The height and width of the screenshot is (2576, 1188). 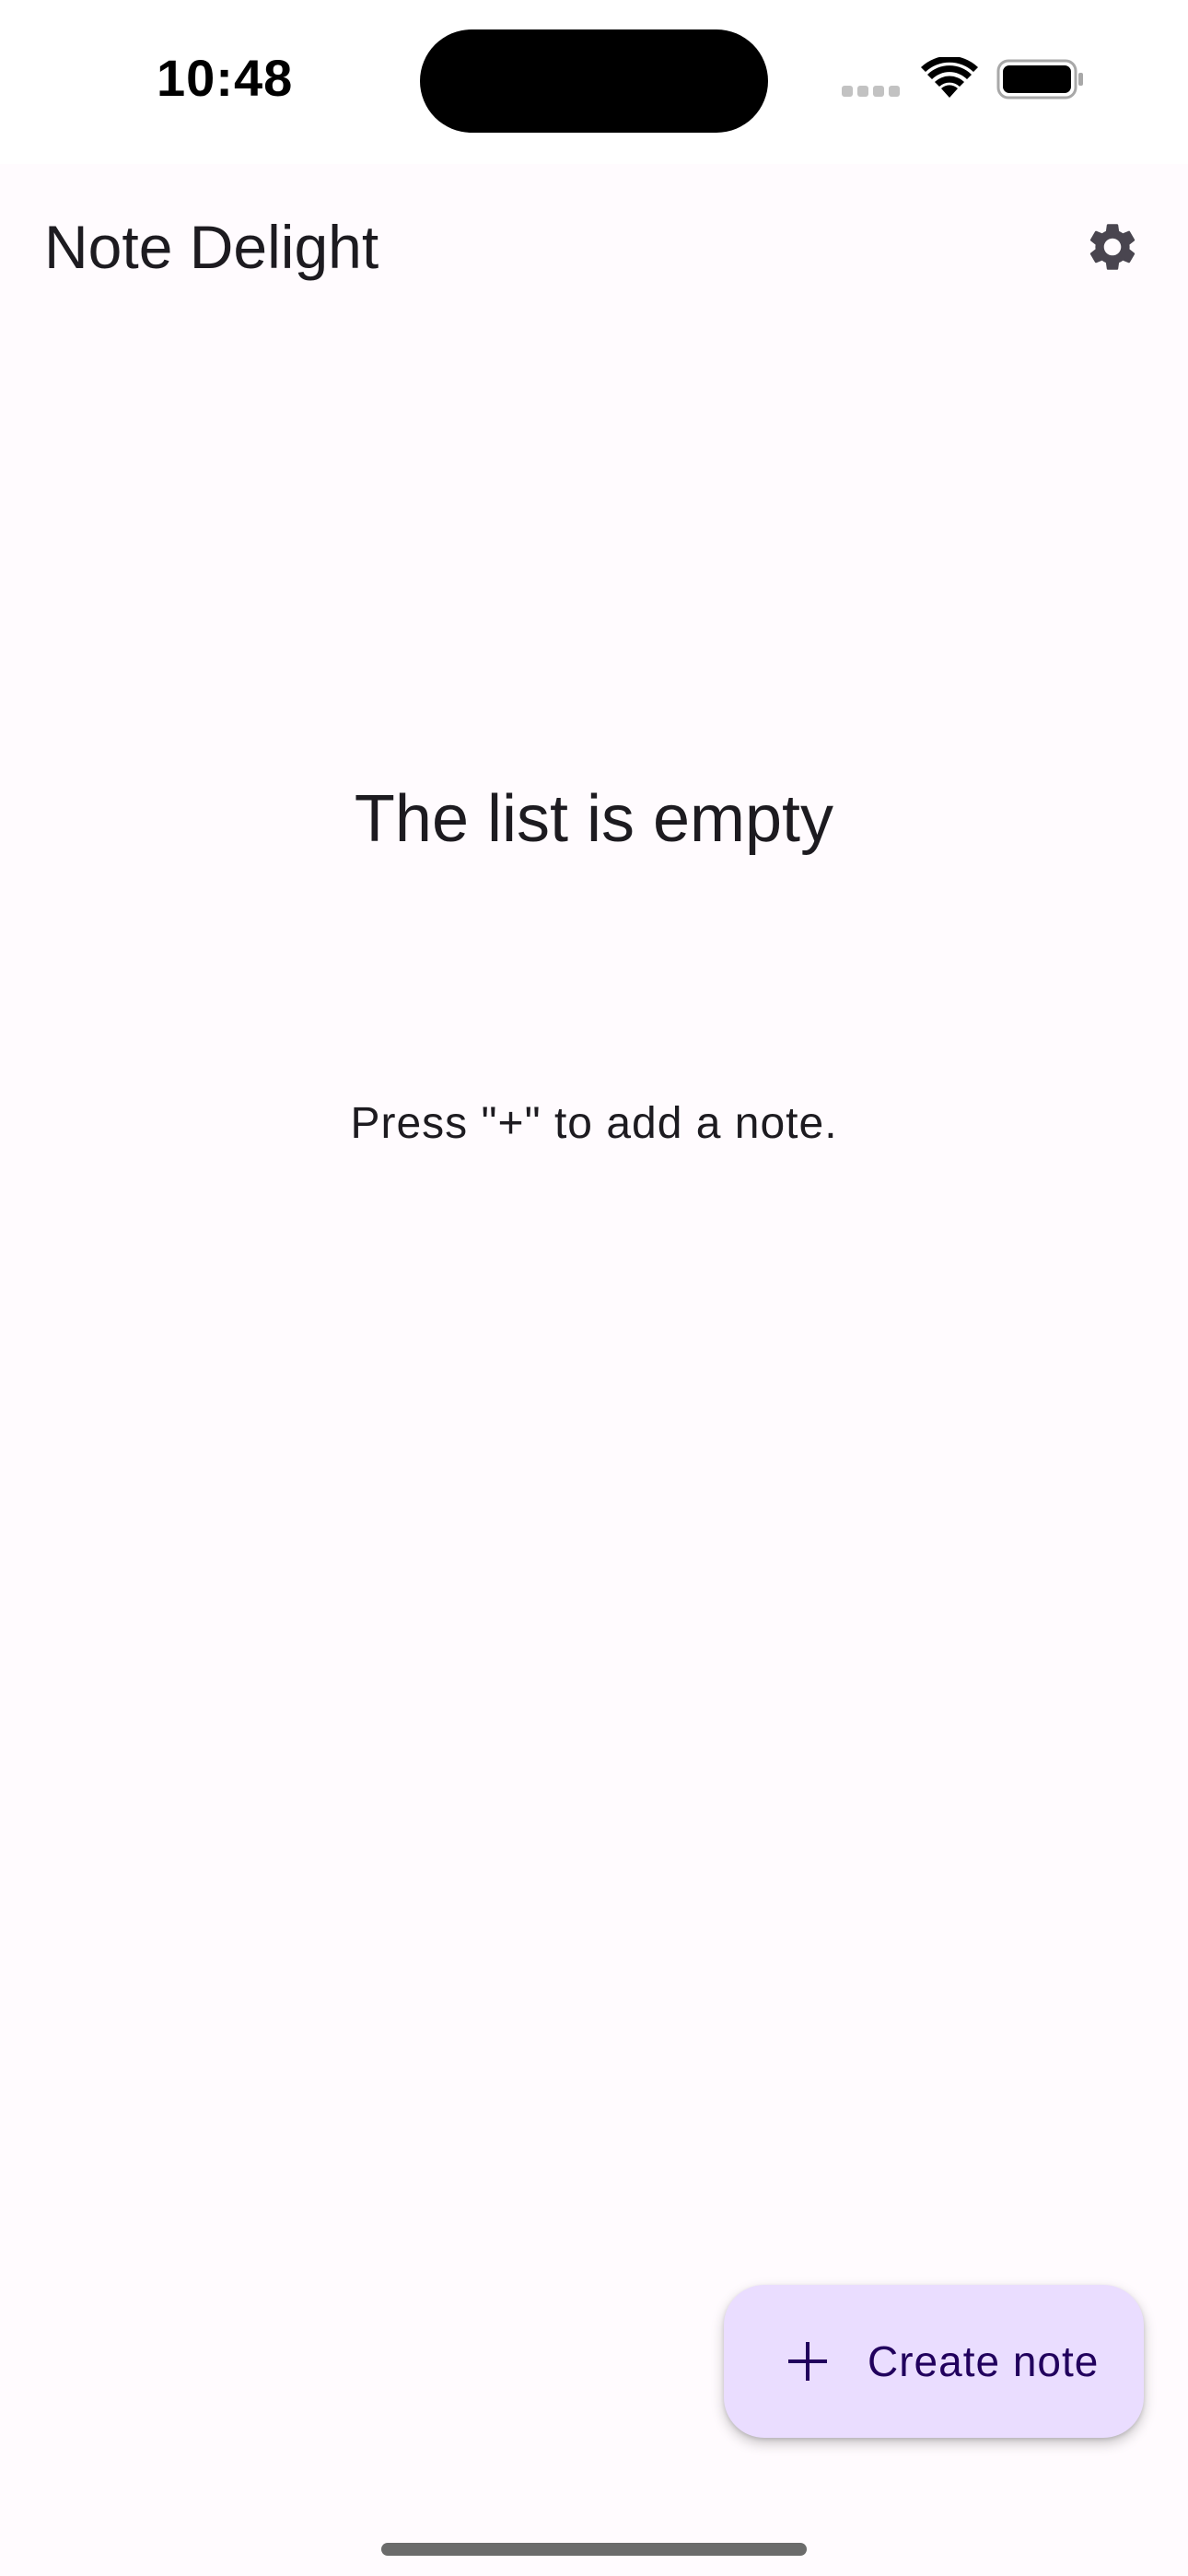 What do you see at coordinates (807, 2361) in the screenshot?
I see `plus-icon` at bounding box center [807, 2361].